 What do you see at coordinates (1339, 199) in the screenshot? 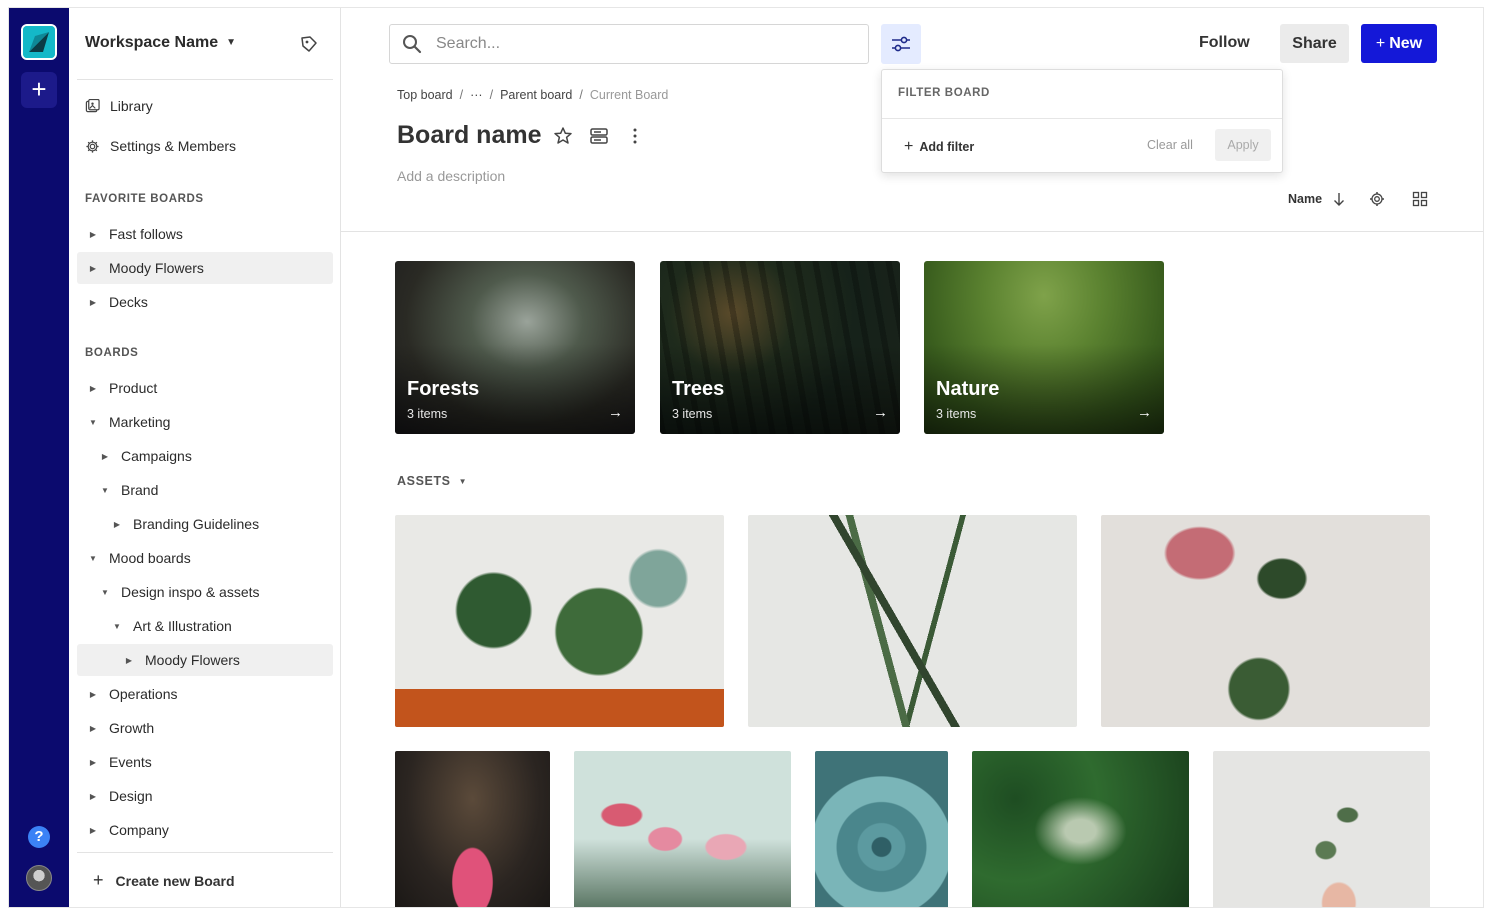
I see `arrow-down-icon` at bounding box center [1339, 199].